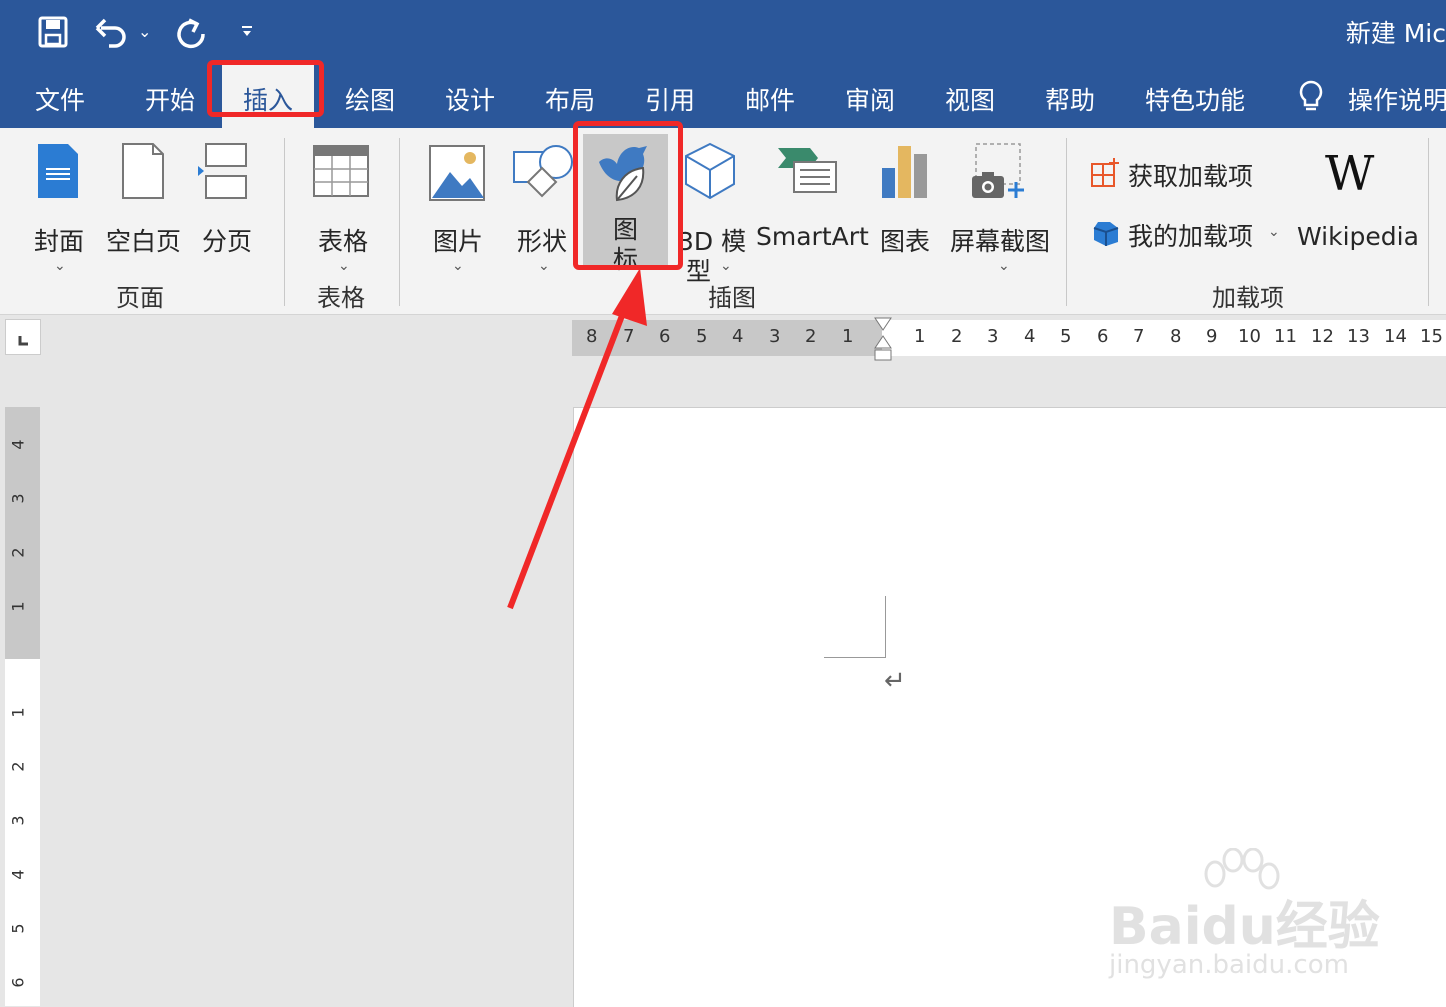  What do you see at coordinates (191, 33) in the screenshot?
I see `redo-icon` at bounding box center [191, 33].